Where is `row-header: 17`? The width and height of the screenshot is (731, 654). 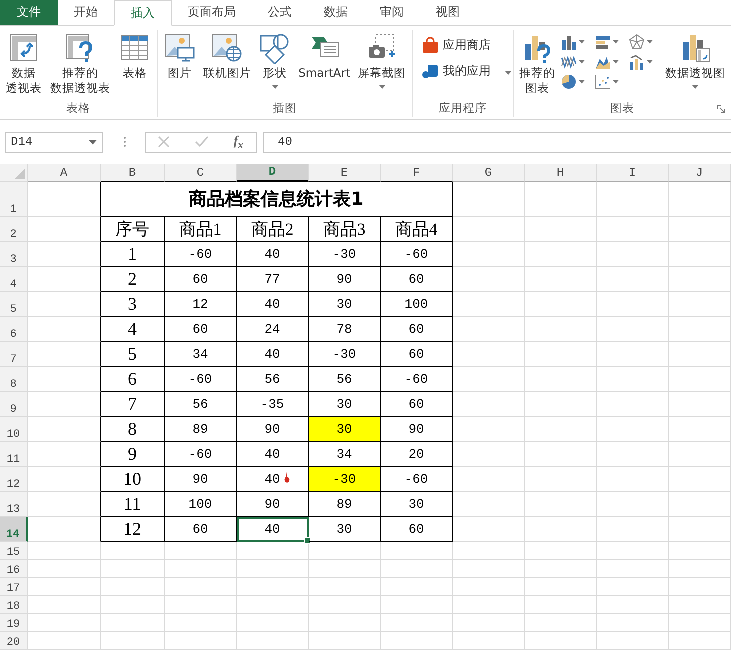
row-header: 17 is located at coordinates (14, 587).